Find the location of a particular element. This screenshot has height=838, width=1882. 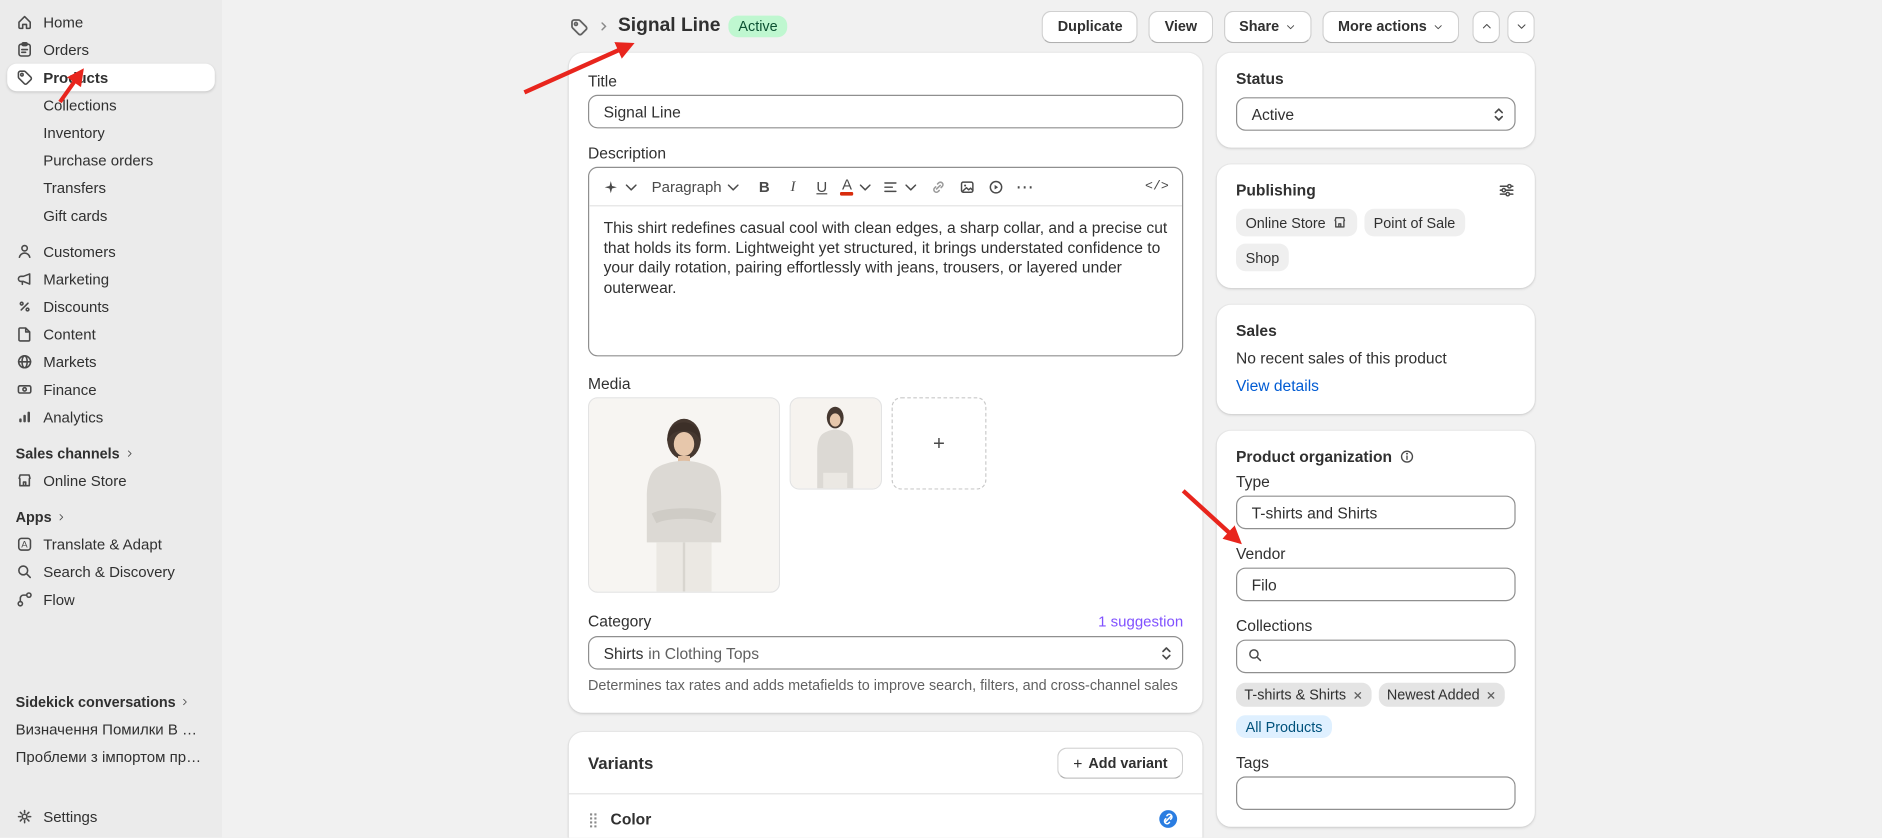

markets-globe-icon is located at coordinates (25, 362).